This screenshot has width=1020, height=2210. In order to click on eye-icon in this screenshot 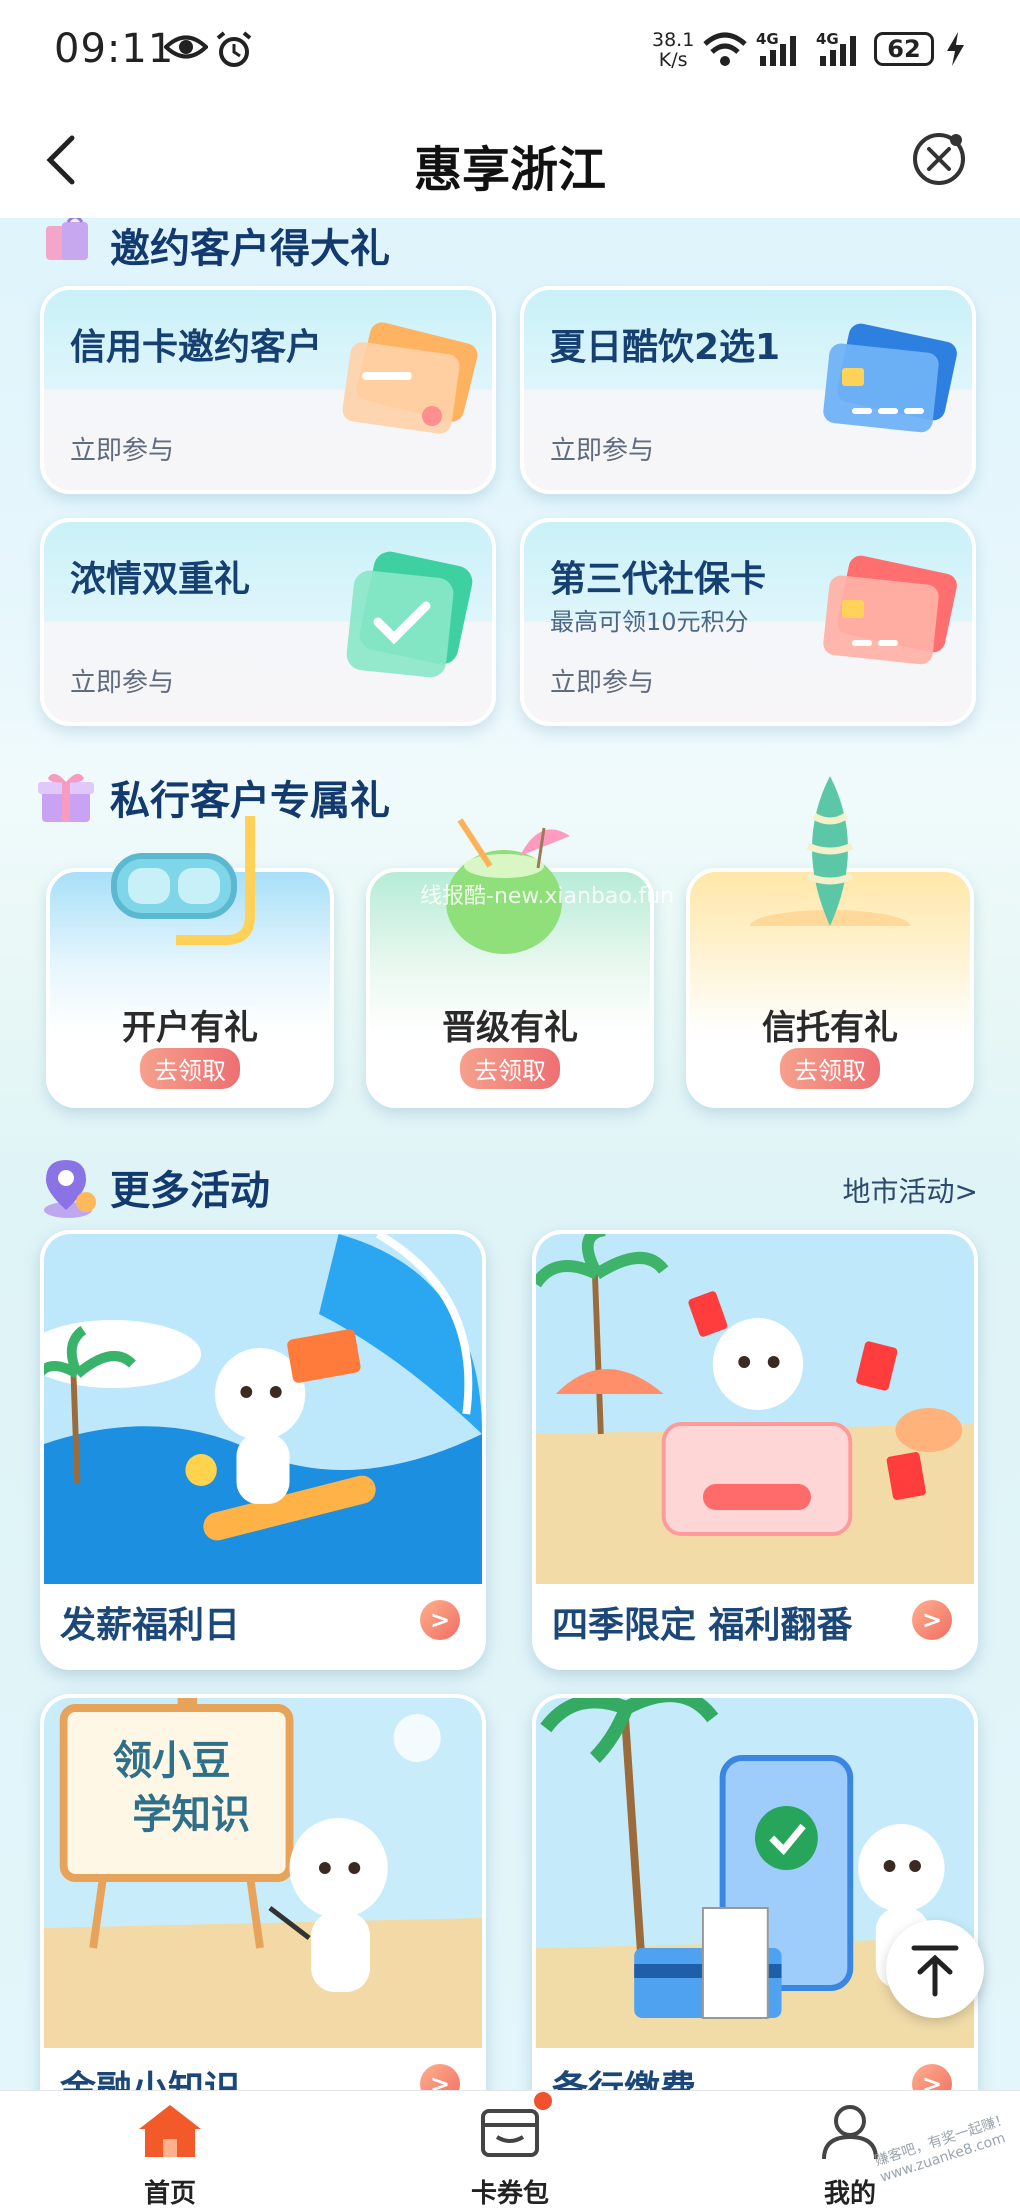, I will do `click(186, 47)`.